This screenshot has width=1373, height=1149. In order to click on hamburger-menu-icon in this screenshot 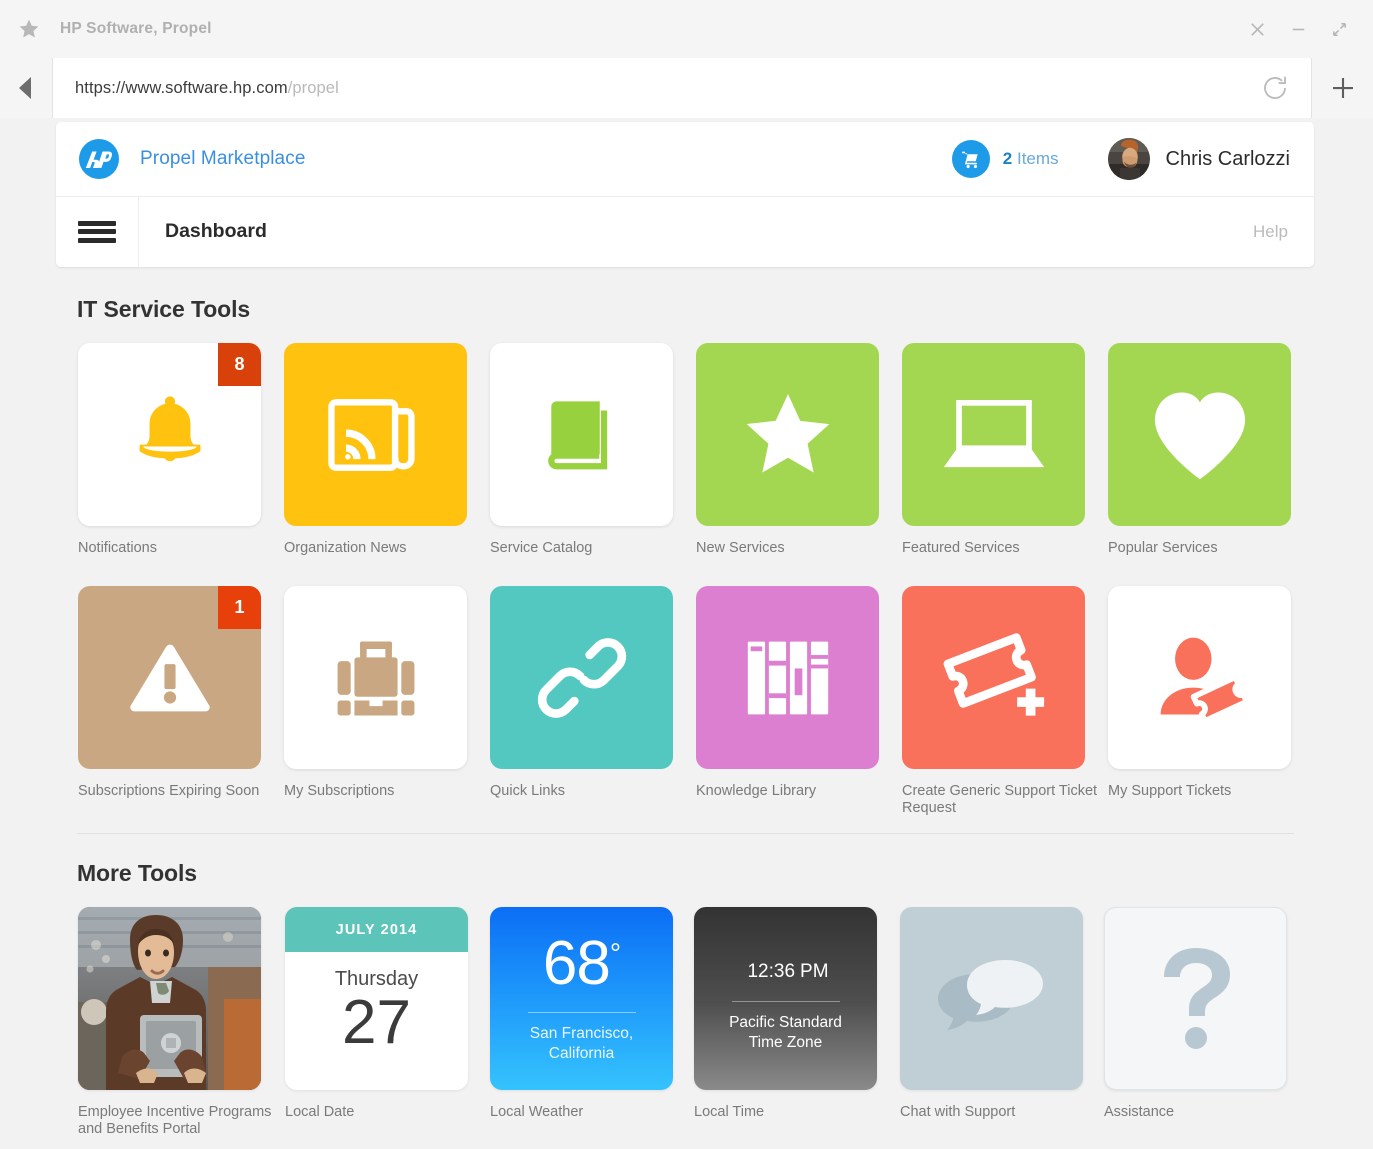, I will do `click(97, 231)`.